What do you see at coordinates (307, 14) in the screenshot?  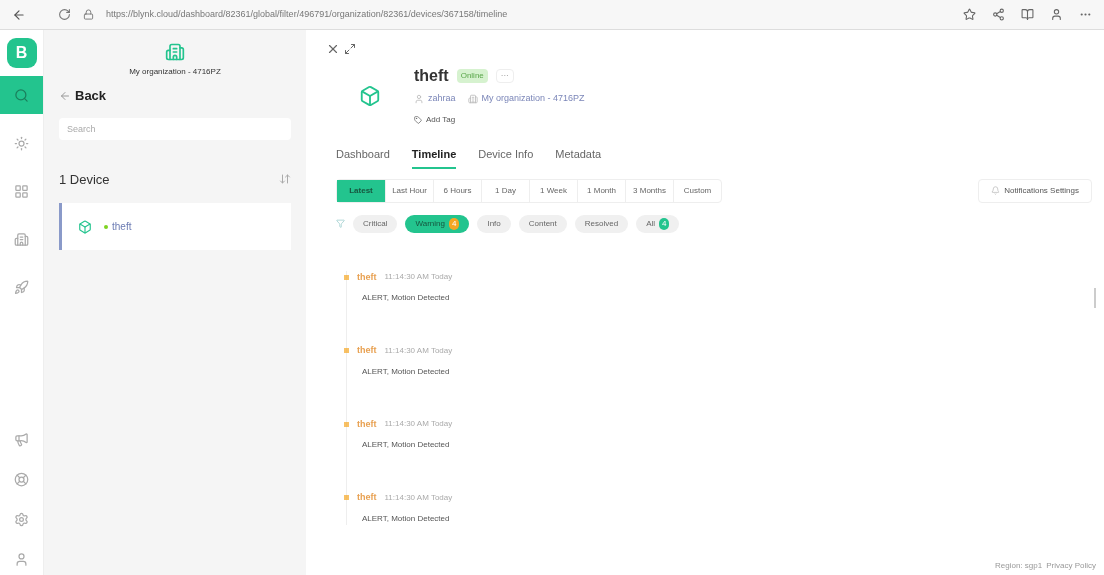 I see `address-bar: https://blynk.cloud/dashboard/82361/global/filter/496791/organization/82361/devices/367158/timeline` at bounding box center [307, 14].